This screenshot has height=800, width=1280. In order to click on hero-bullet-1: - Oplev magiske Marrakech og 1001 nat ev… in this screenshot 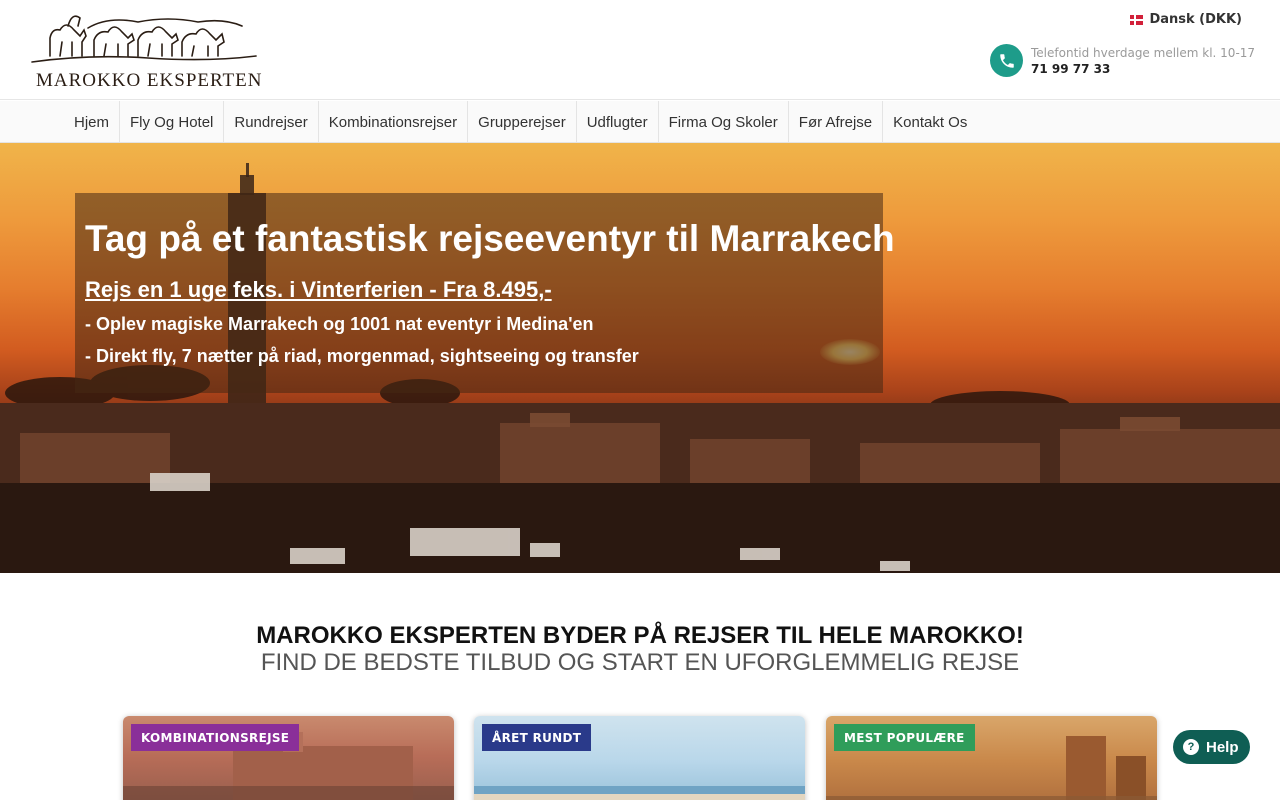, I will do `click(339, 324)`.